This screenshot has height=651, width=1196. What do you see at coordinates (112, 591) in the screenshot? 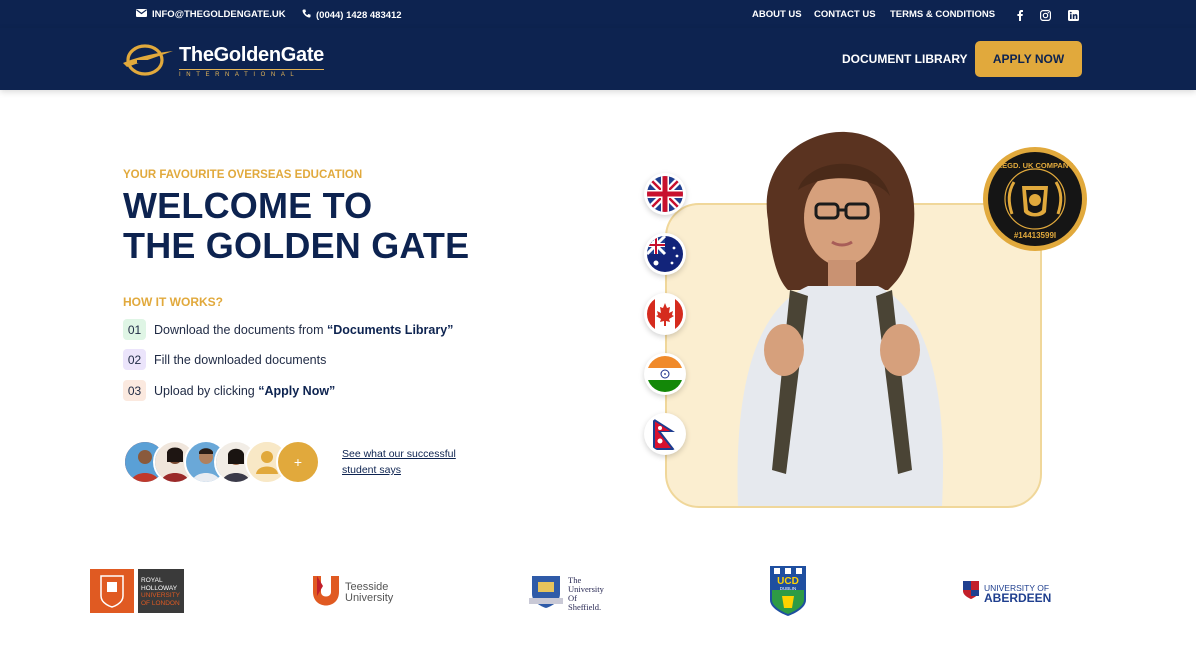
I see `crest-icon` at bounding box center [112, 591].